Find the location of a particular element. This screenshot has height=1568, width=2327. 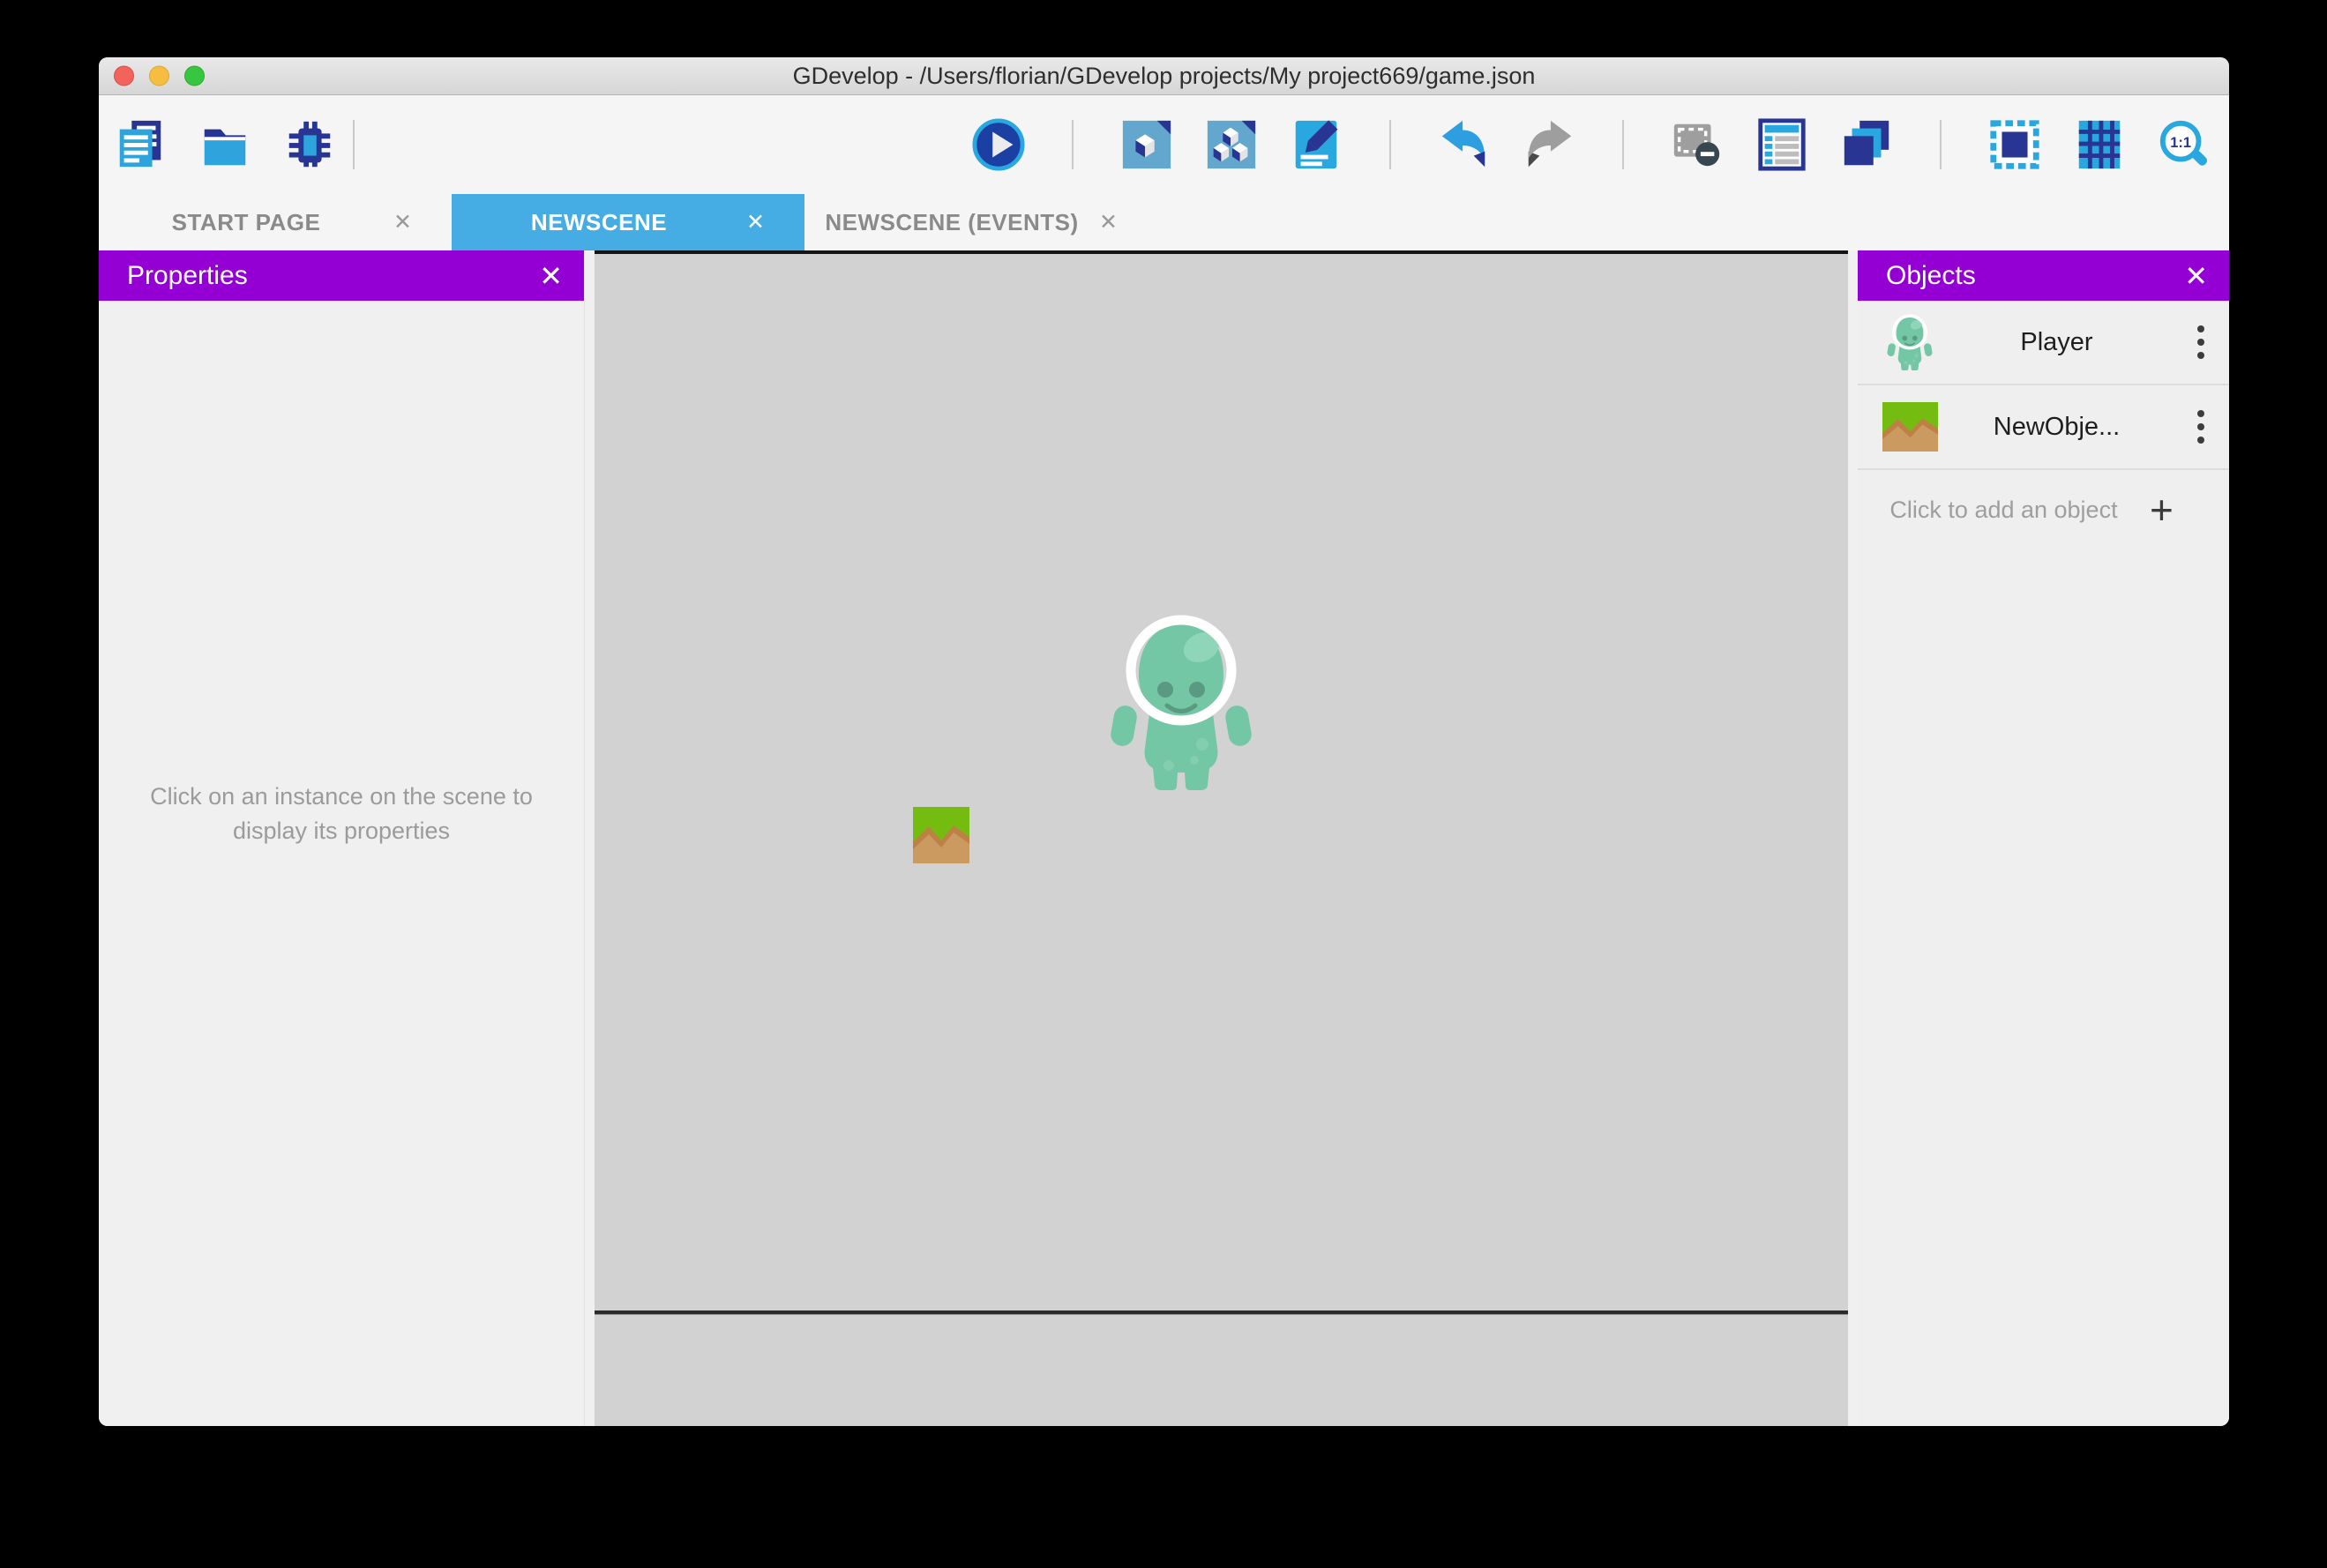

object-cube-icon is located at coordinates (1146, 144).